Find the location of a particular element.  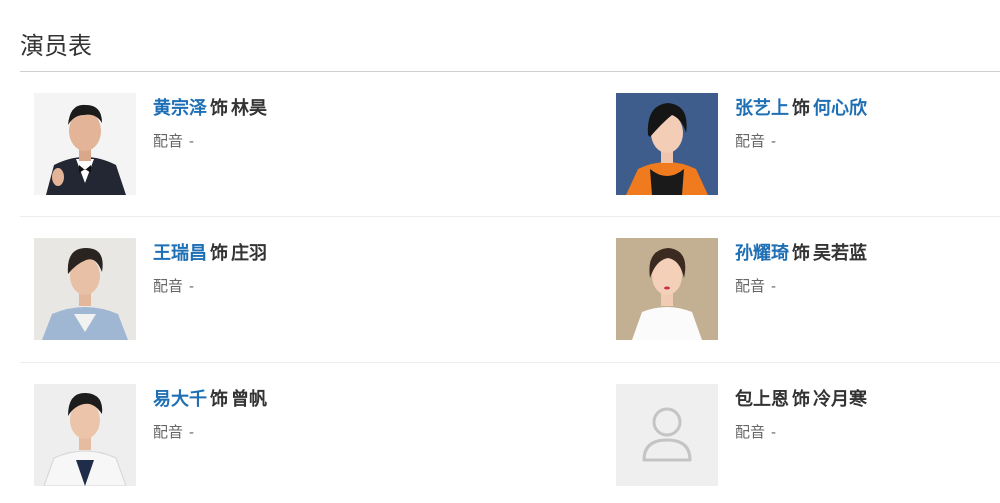

character-name: 曾帆 is located at coordinates (249, 399).